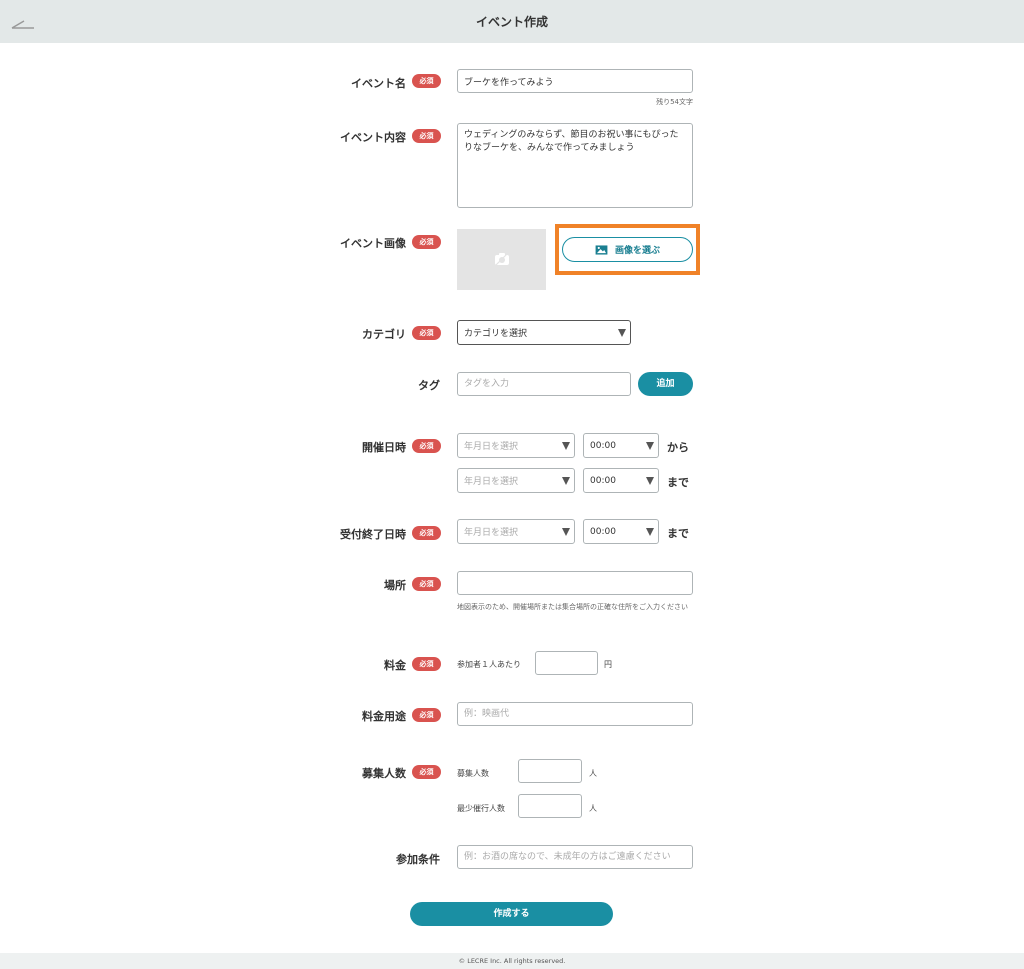 This screenshot has height=969, width=1024. Describe the element at coordinates (429, 385) in the screenshot. I see `tag-label: タグ` at that location.